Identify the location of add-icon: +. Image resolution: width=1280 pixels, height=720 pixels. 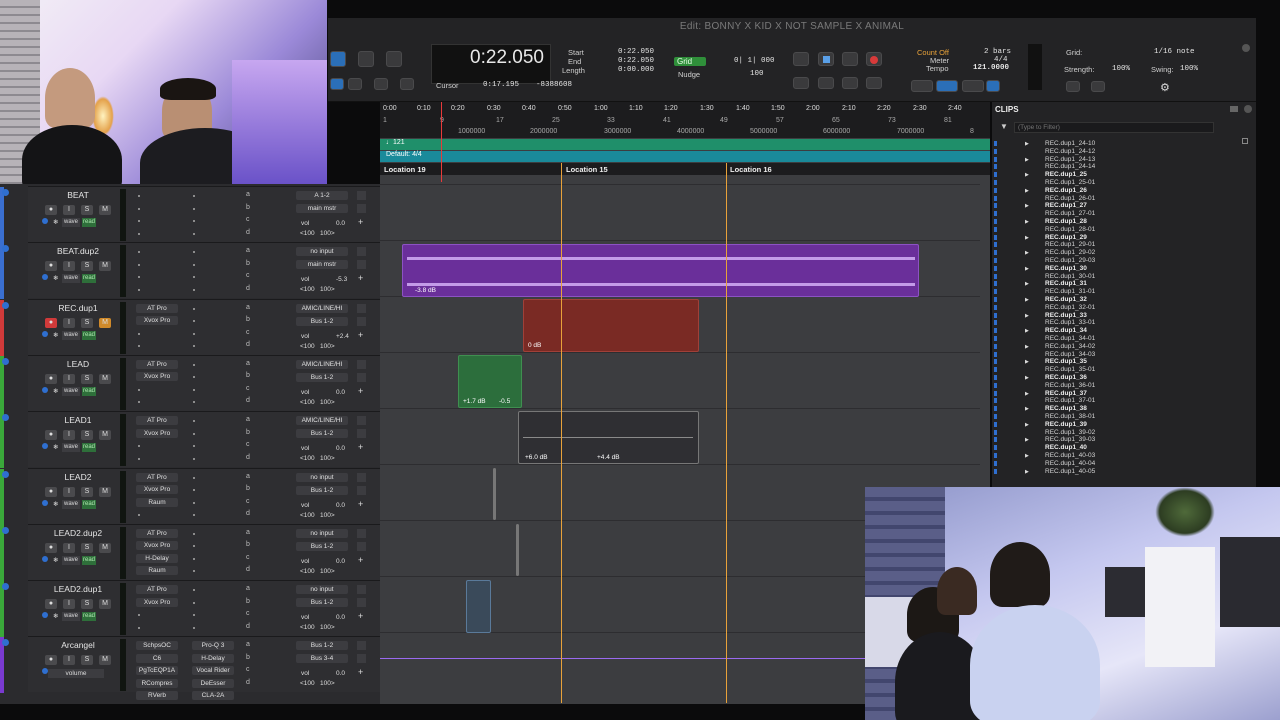
(360, 278).